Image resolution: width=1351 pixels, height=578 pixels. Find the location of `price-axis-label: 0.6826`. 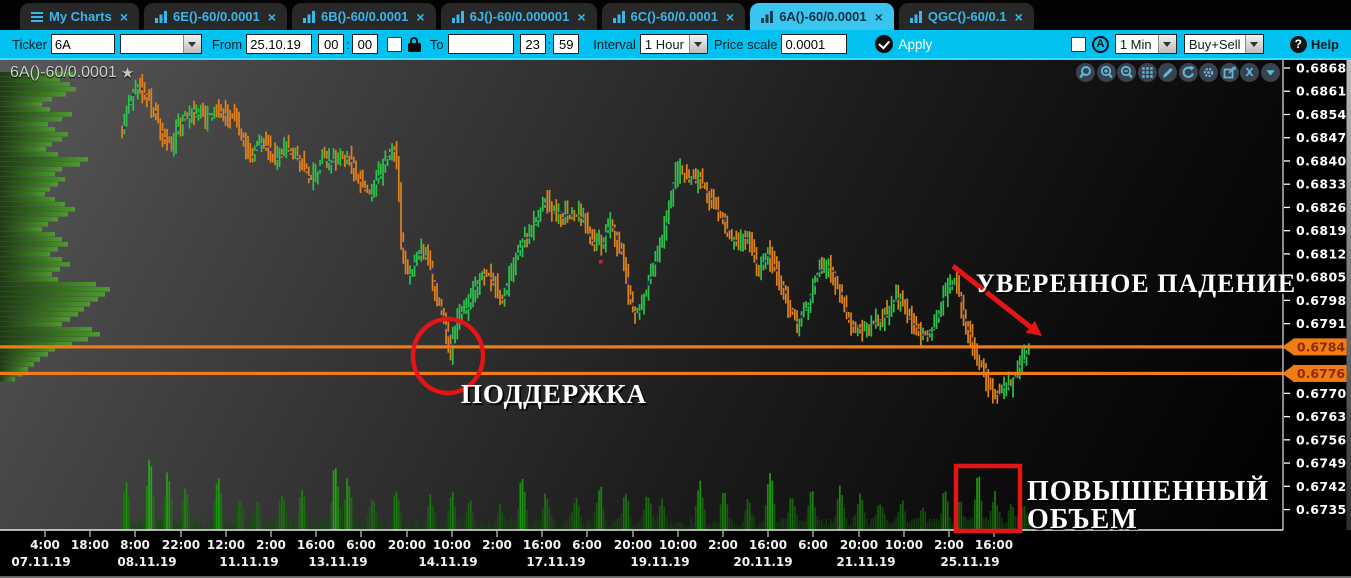

price-axis-label: 0.6826 is located at coordinates (1321, 207).